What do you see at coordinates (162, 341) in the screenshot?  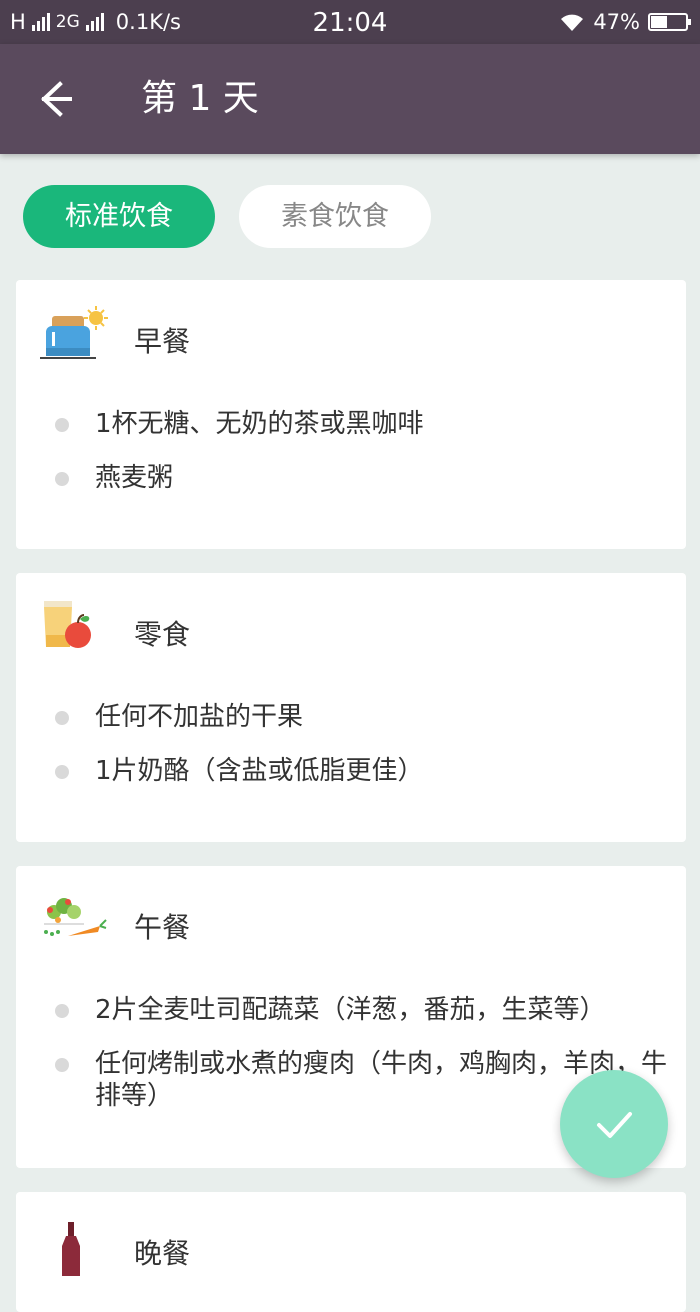 I see `meal-title: 早餐` at bounding box center [162, 341].